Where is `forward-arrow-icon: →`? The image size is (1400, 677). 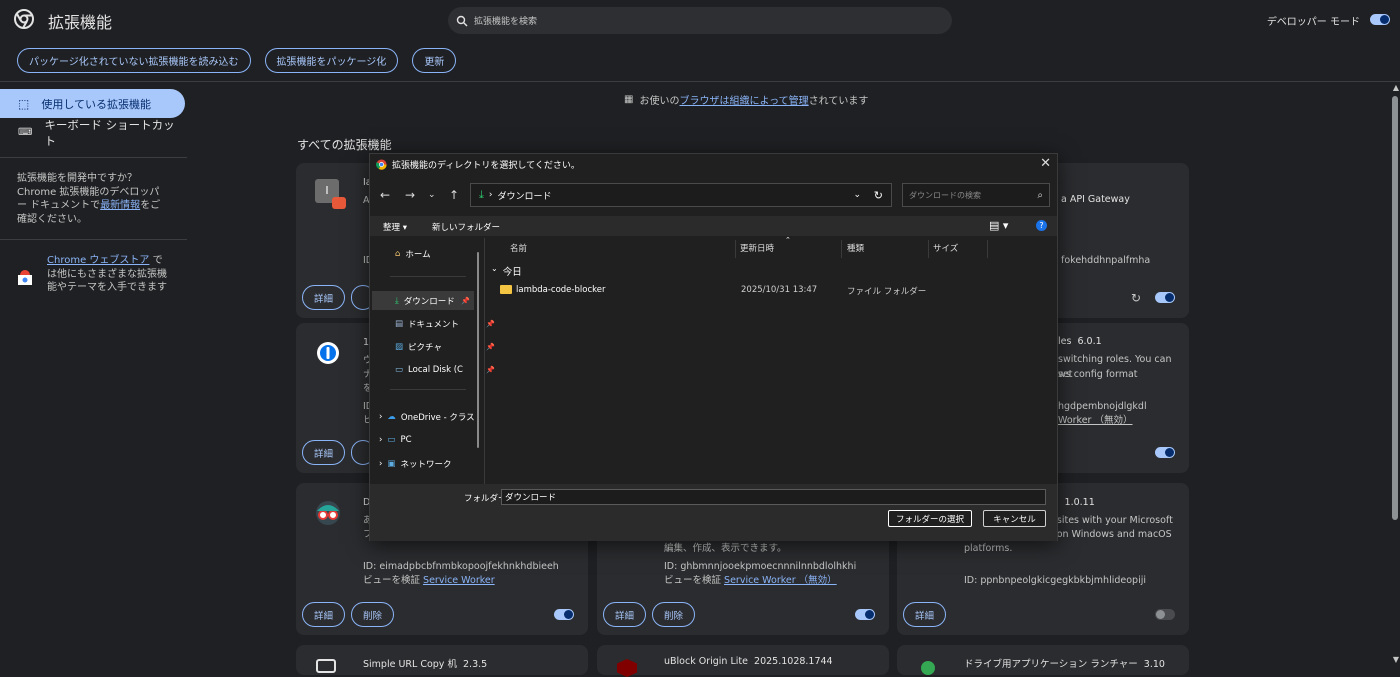
forward-arrow-icon: → is located at coordinates (410, 195).